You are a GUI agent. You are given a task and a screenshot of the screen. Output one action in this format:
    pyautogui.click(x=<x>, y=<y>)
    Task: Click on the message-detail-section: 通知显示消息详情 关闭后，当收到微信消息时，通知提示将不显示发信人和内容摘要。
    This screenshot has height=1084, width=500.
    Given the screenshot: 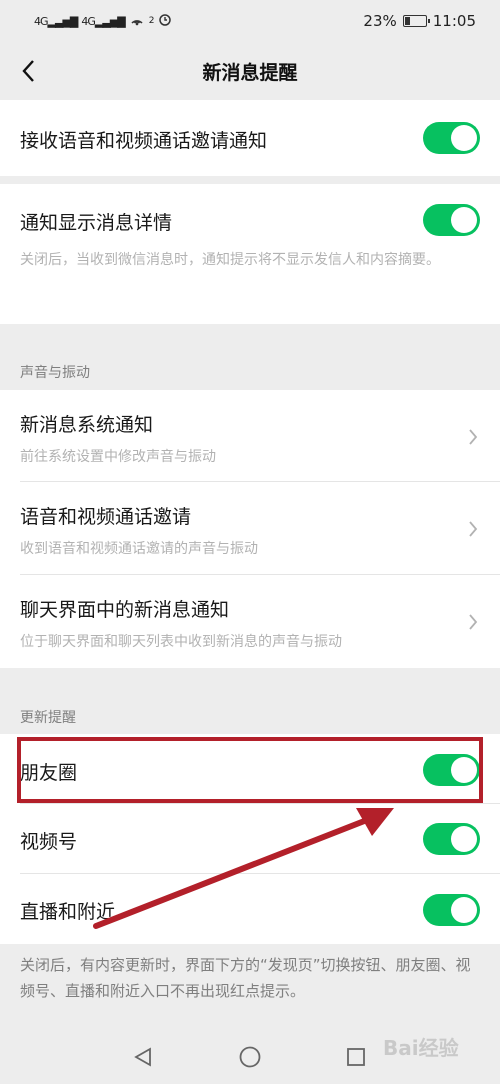 What is the action you would take?
    pyautogui.click(x=250, y=254)
    